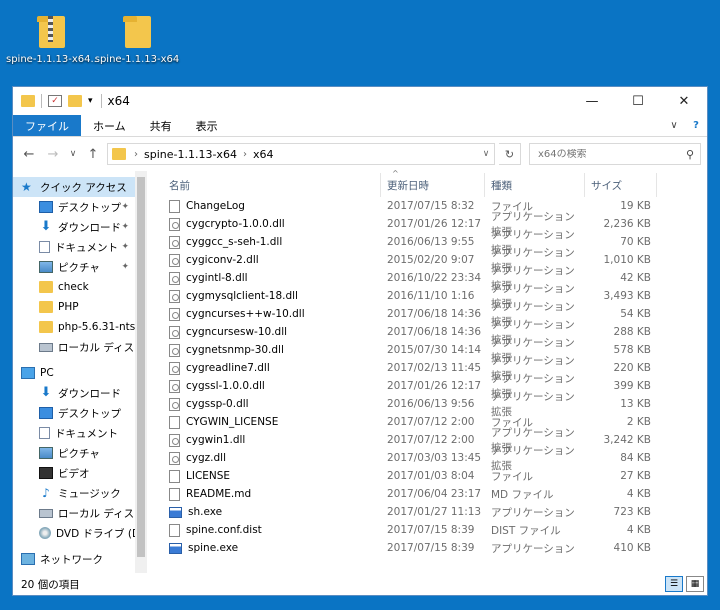 This screenshot has width=720, height=610. Describe the element at coordinates (228, 368) in the screenshot. I see `file-name: cygreadline7.dll` at that location.